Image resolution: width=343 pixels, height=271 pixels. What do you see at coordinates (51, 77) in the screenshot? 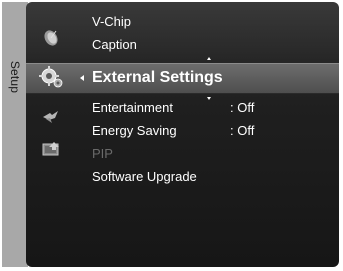
I see `gear-setup-icon` at bounding box center [51, 77].